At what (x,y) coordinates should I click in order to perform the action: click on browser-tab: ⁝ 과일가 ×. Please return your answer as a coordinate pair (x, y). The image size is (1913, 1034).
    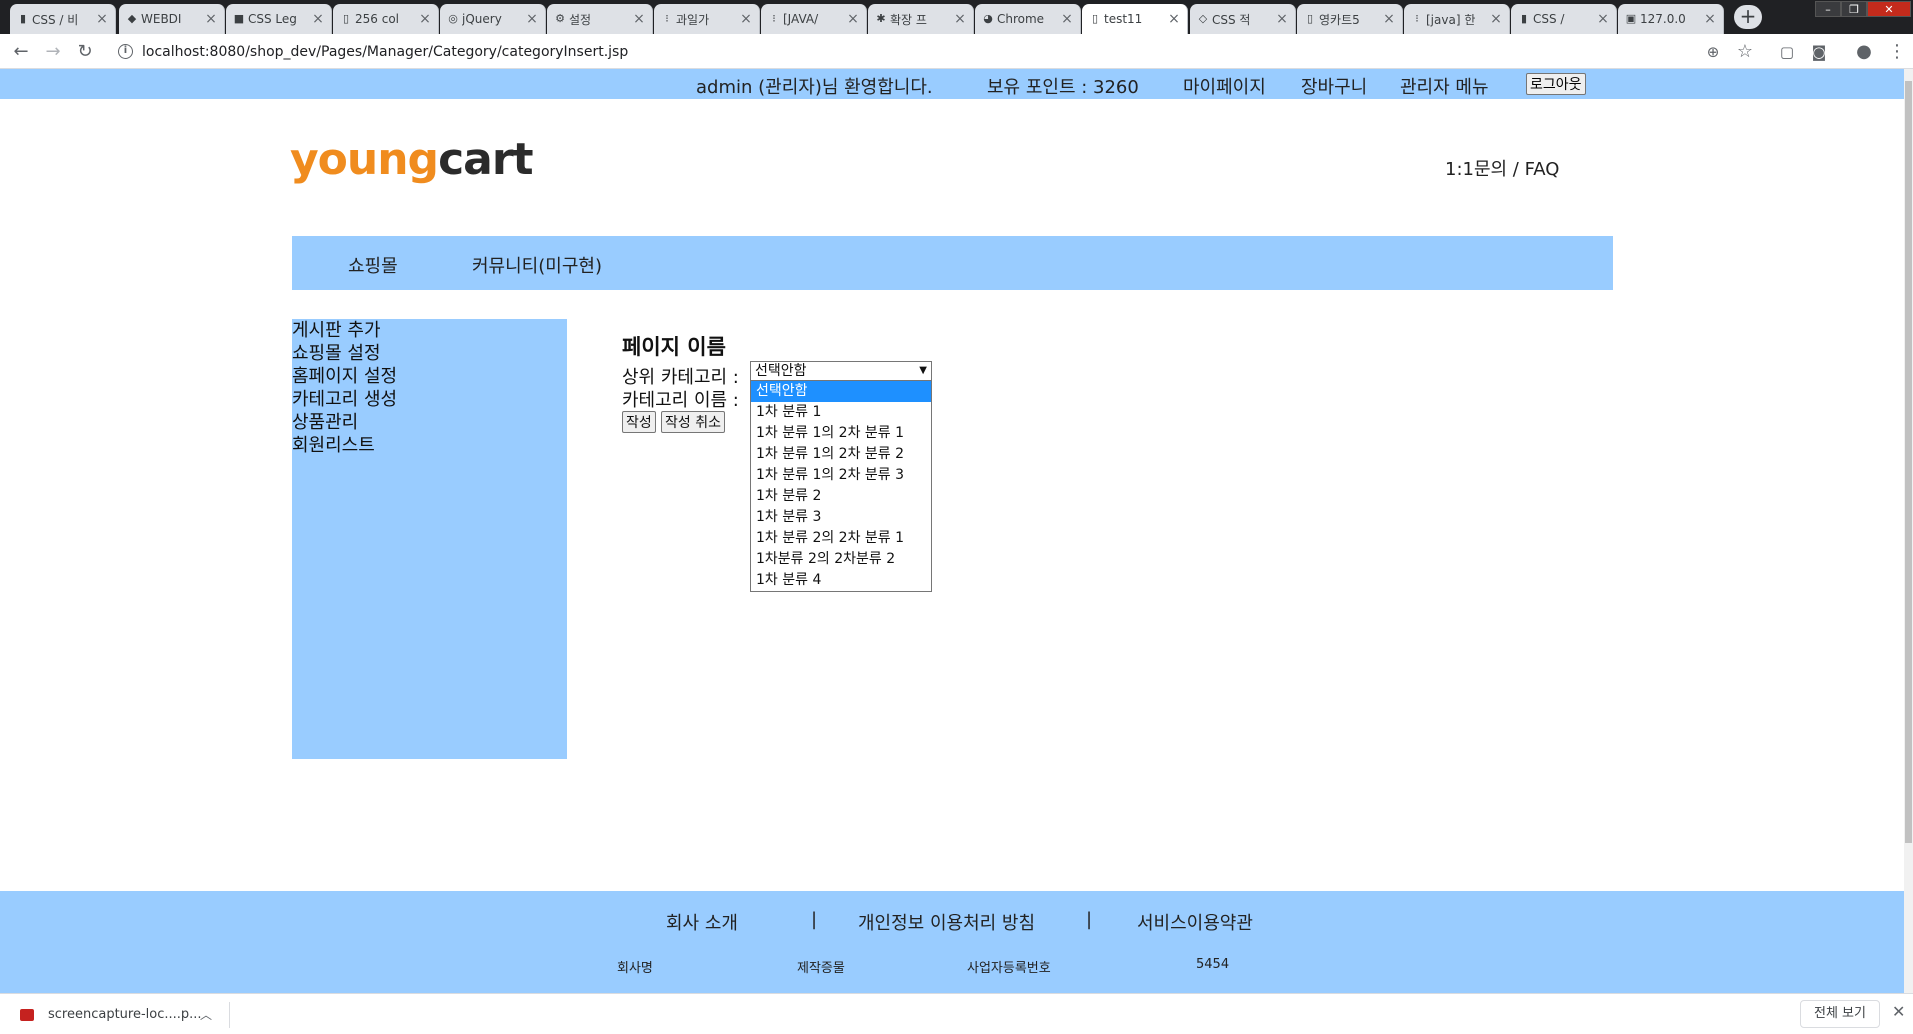
    Looking at the image, I should click on (707, 19).